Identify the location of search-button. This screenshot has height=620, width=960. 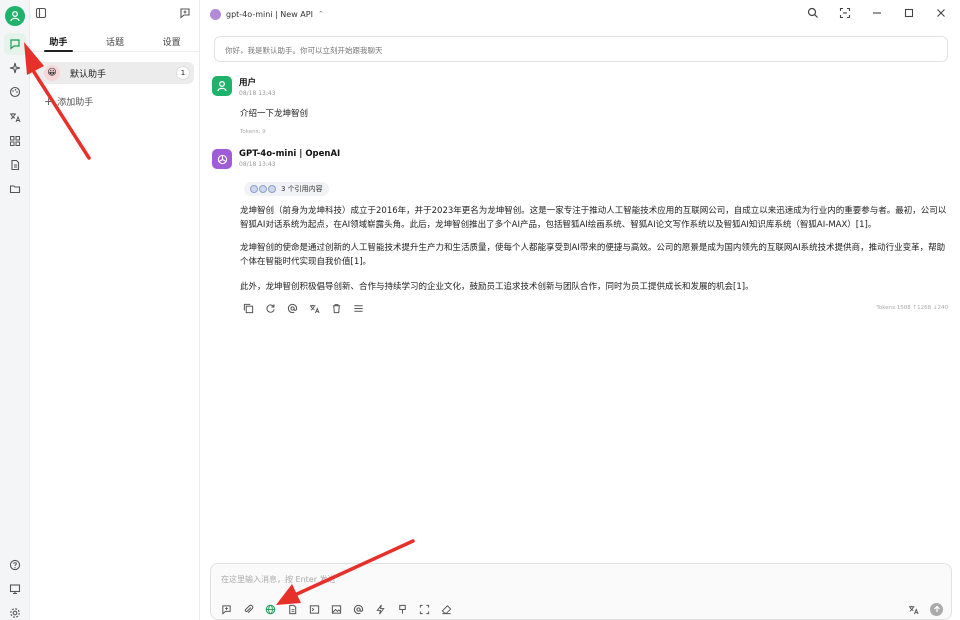
(813, 13).